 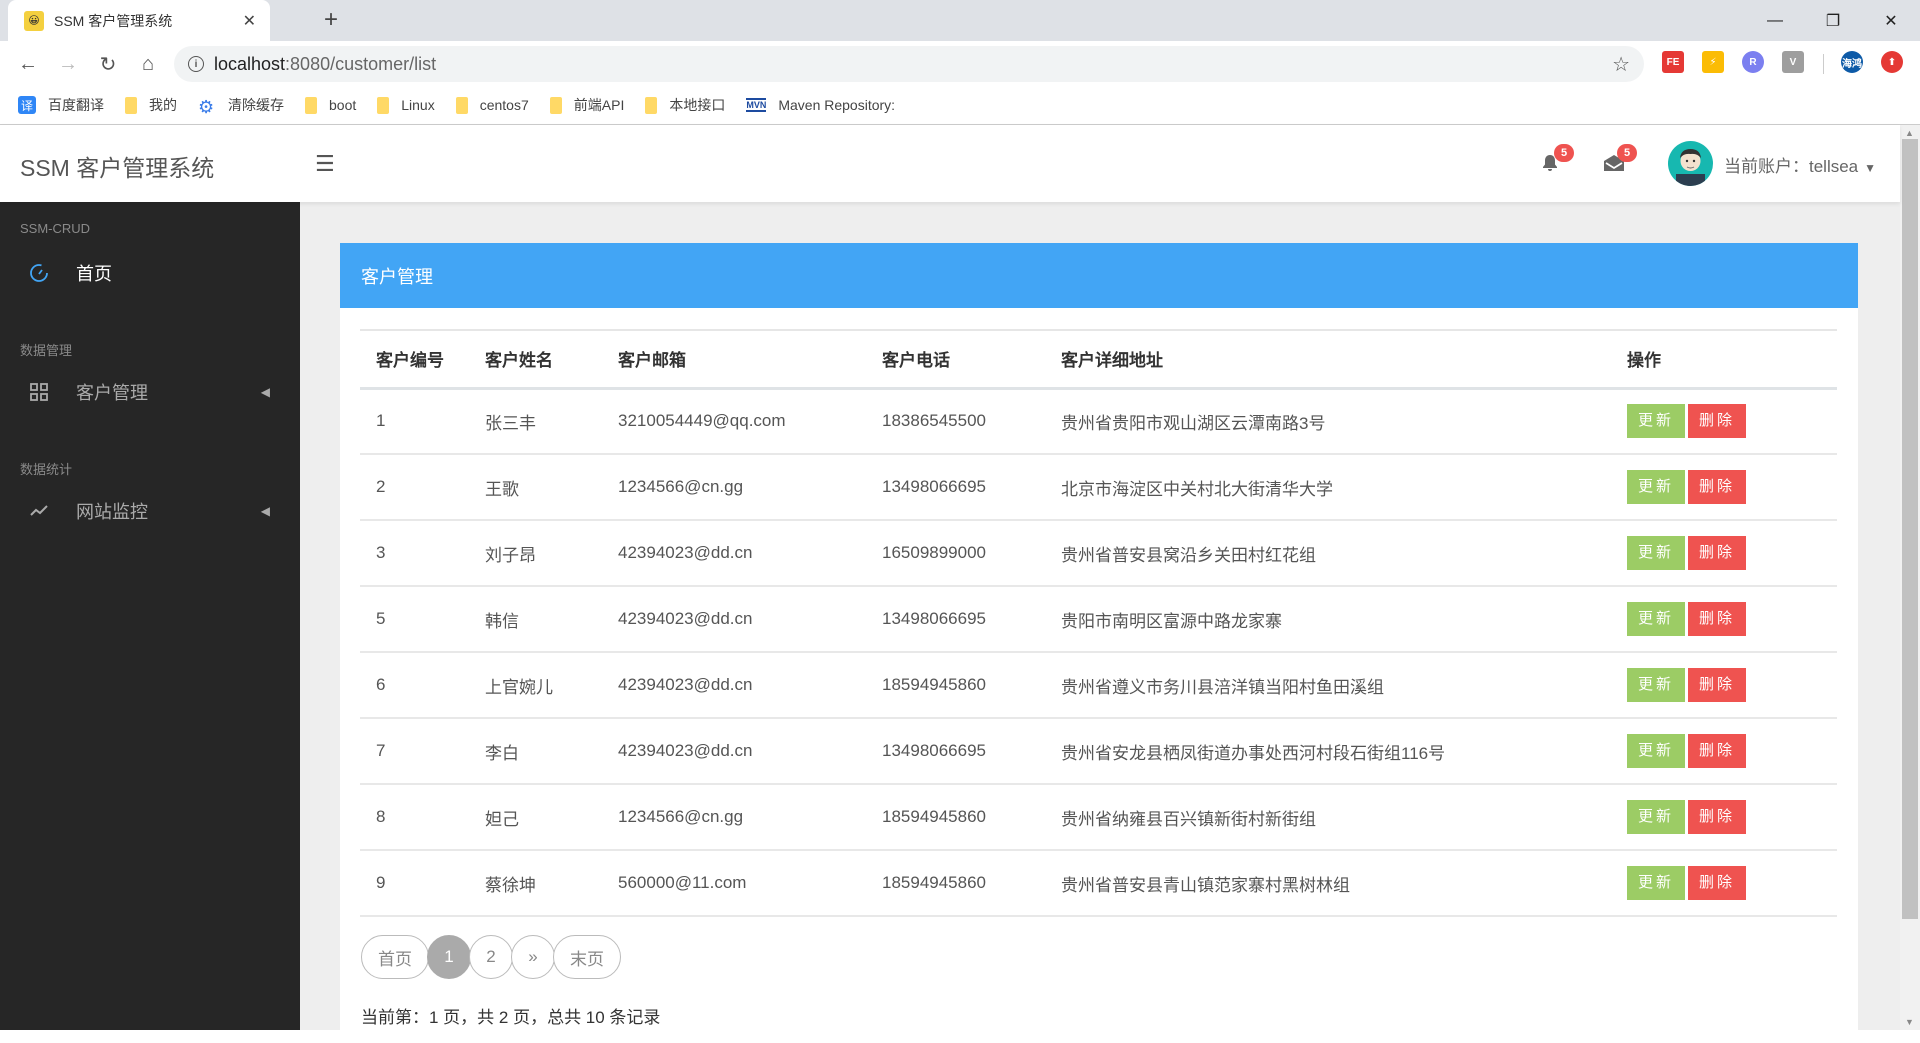 I want to click on bookmark-star-icon: ☆, so click(x=1621, y=64).